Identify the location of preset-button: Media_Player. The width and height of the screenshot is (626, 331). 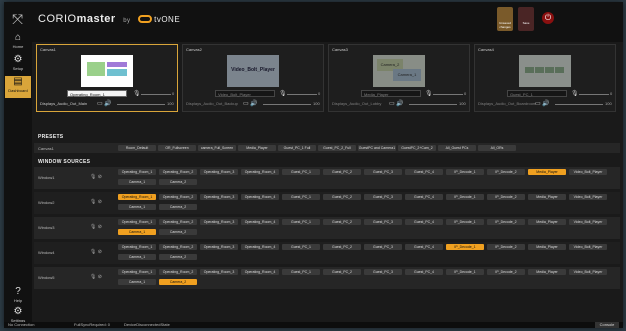
(257, 148).